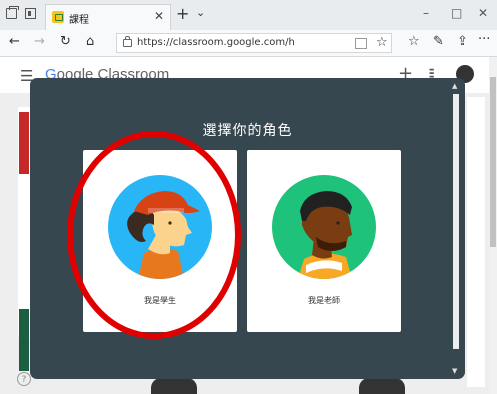  I want to click on favorite-star-icon: ☆, so click(382, 42).